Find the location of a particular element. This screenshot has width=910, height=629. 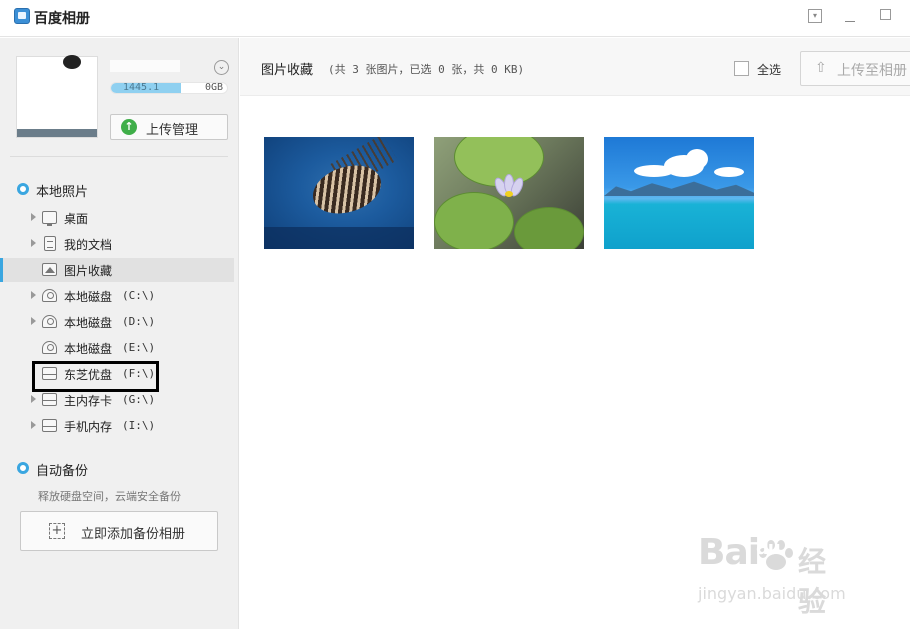

photo-thumbnail-water-lily is located at coordinates (509, 193).